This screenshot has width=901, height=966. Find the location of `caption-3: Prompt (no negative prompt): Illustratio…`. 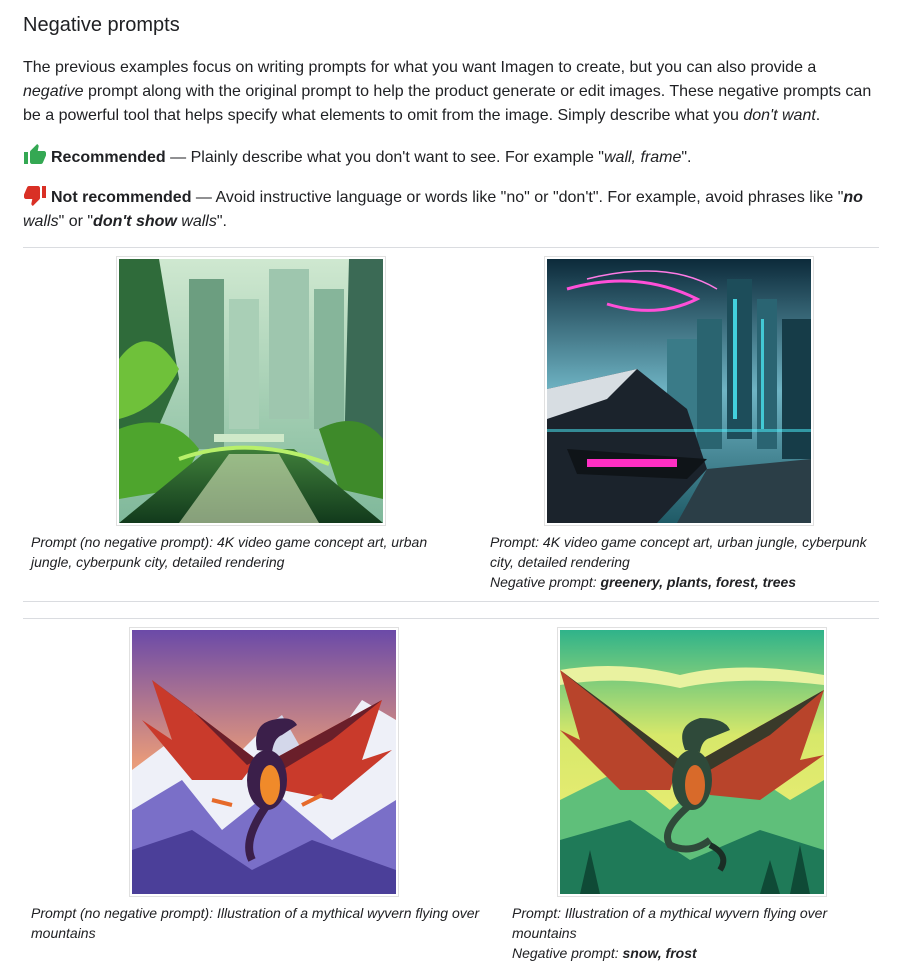

caption-3: Prompt (no negative prompt): Illustratio… is located at coordinates (261, 923).